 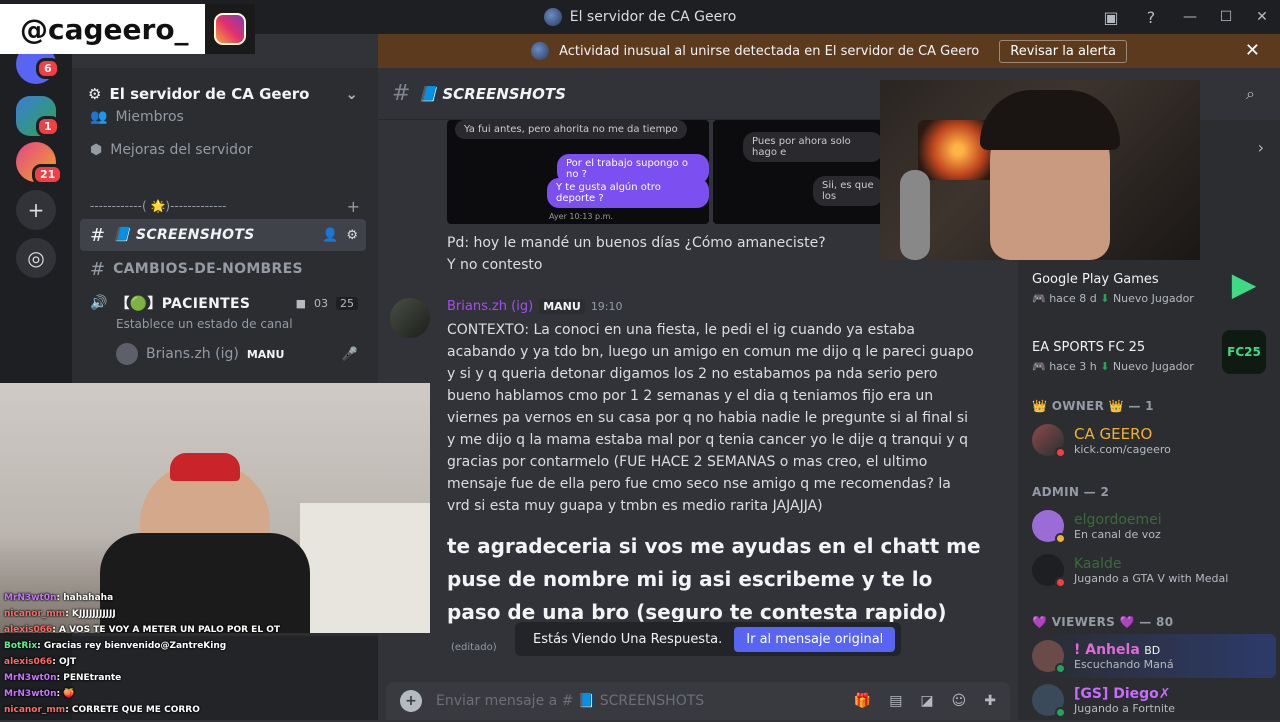 What do you see at coordinates (1063, 51) in the screenshot?
I see `review-alert-button: Revisar la alerta` at bounding box center [1063, 51].